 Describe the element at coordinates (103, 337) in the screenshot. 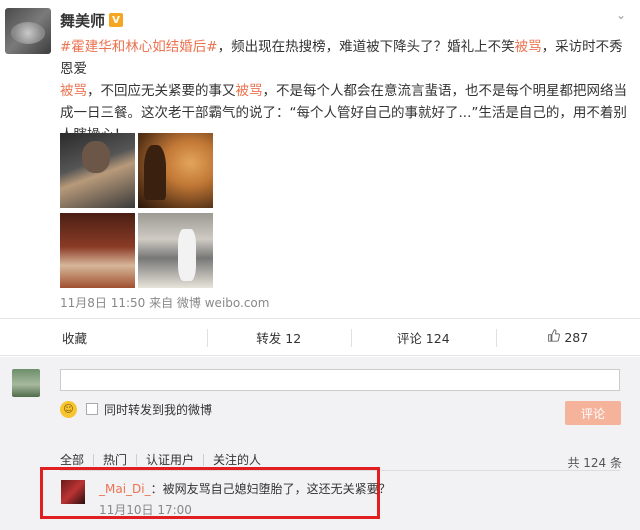

I see `favorite-button: 收藏` at that location.